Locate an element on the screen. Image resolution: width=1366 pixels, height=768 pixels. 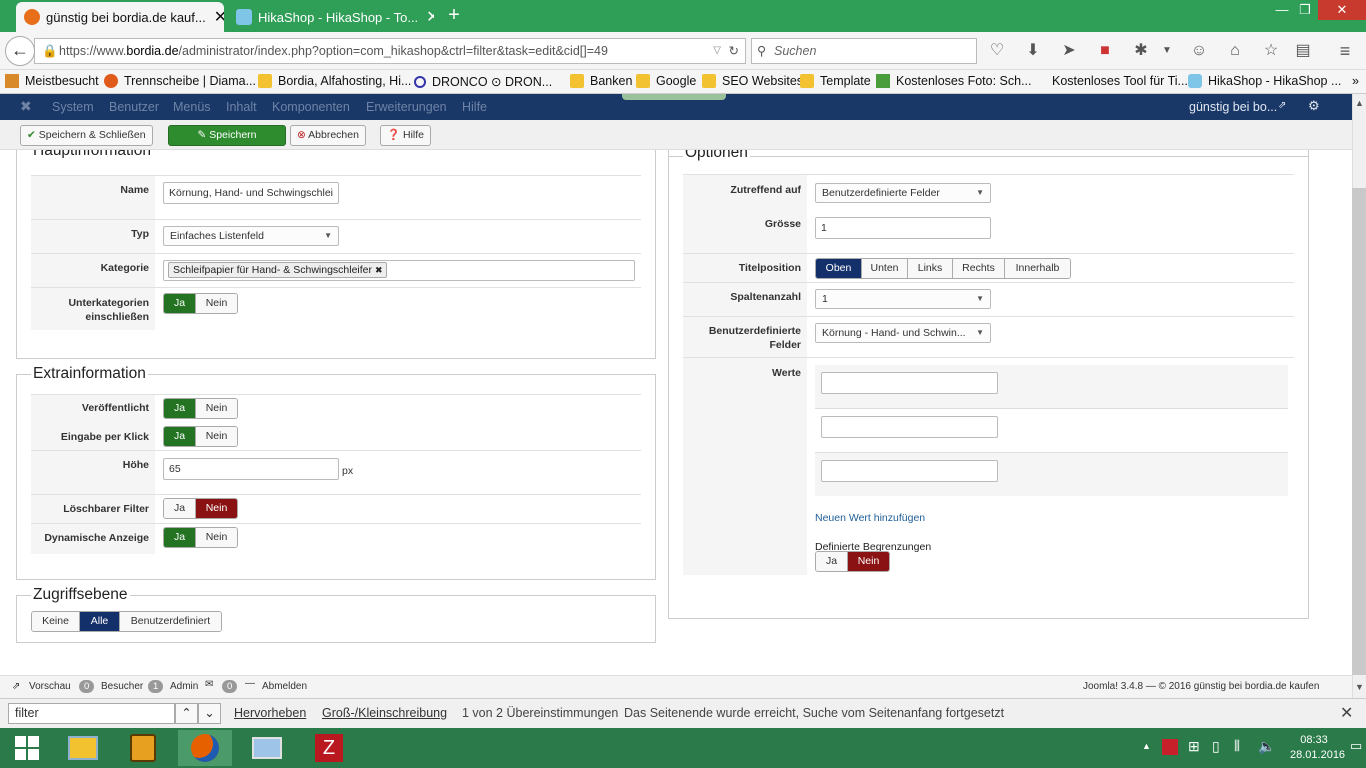
back-button: ← is located at coordinates (20, 51).